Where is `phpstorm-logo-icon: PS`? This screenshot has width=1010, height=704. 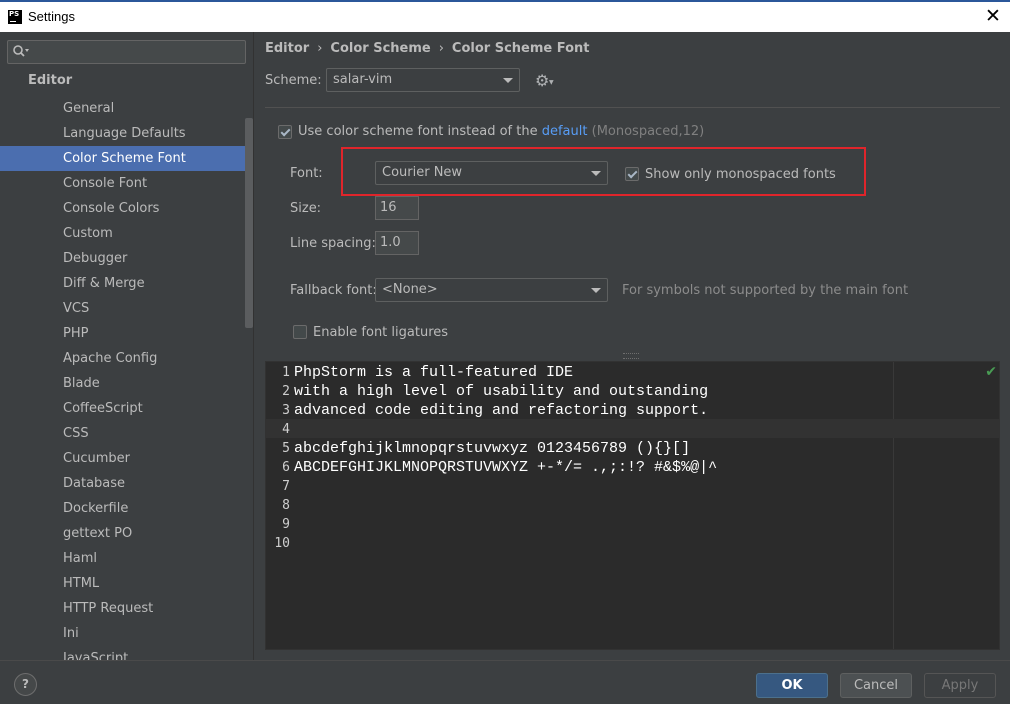 phpstorm-logo-icon: PS is located at coordinates (15, 17).